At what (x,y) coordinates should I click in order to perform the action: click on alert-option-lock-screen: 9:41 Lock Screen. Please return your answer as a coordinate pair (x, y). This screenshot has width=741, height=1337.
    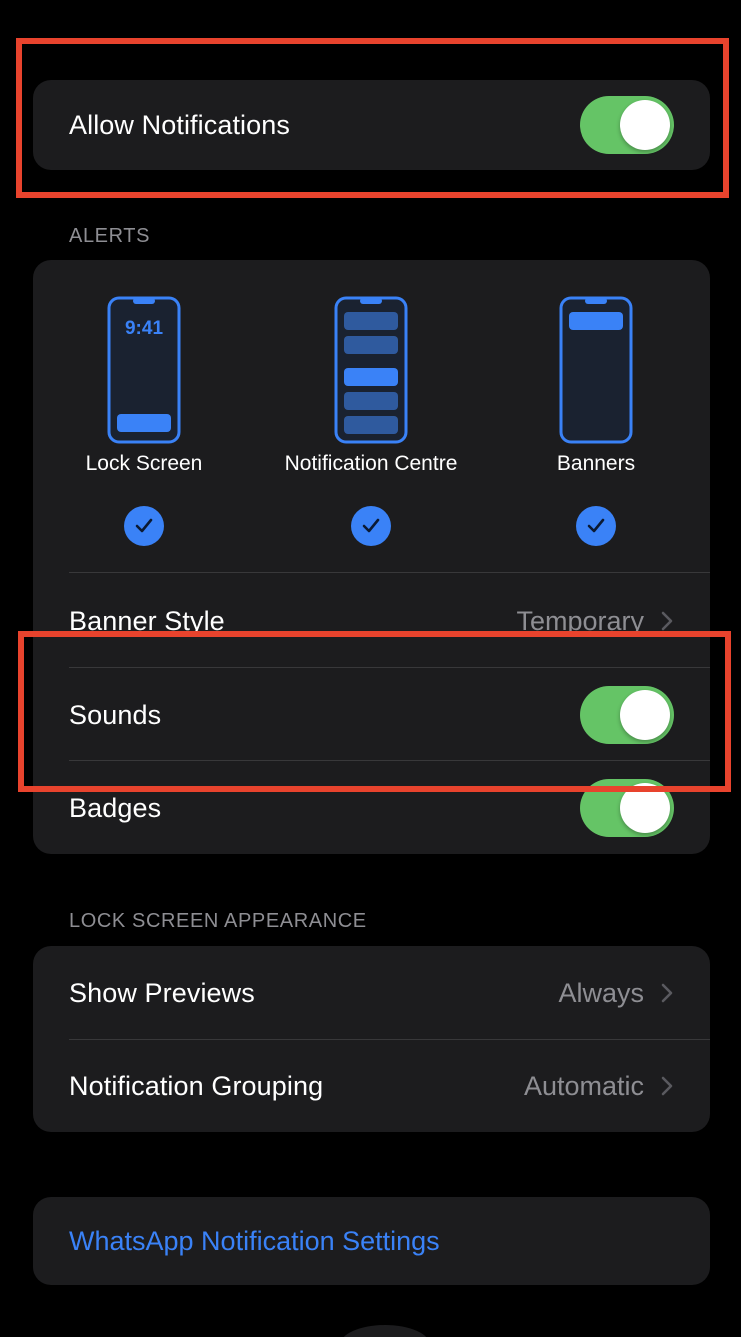
    Looking at the image, I should click on (144, 403).